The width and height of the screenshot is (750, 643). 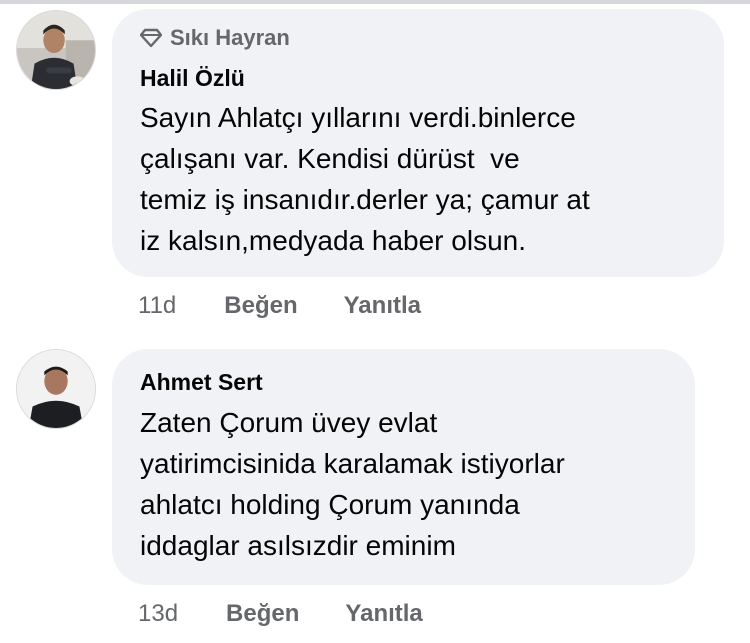 I want to click on comment-actions: 13d Beğen Yanıtla, so click(x=280, y=614).